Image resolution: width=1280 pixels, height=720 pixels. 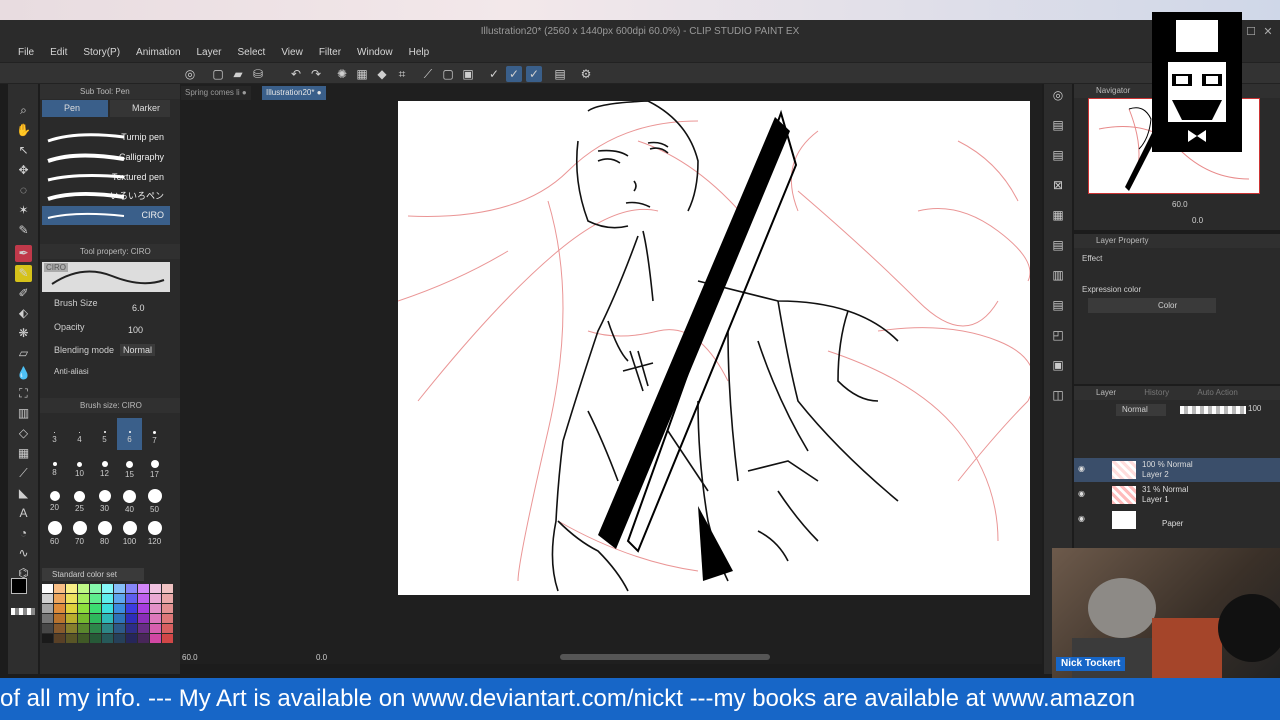 I want to click on gradient-icon: ▥, so click(x=23, y=413).